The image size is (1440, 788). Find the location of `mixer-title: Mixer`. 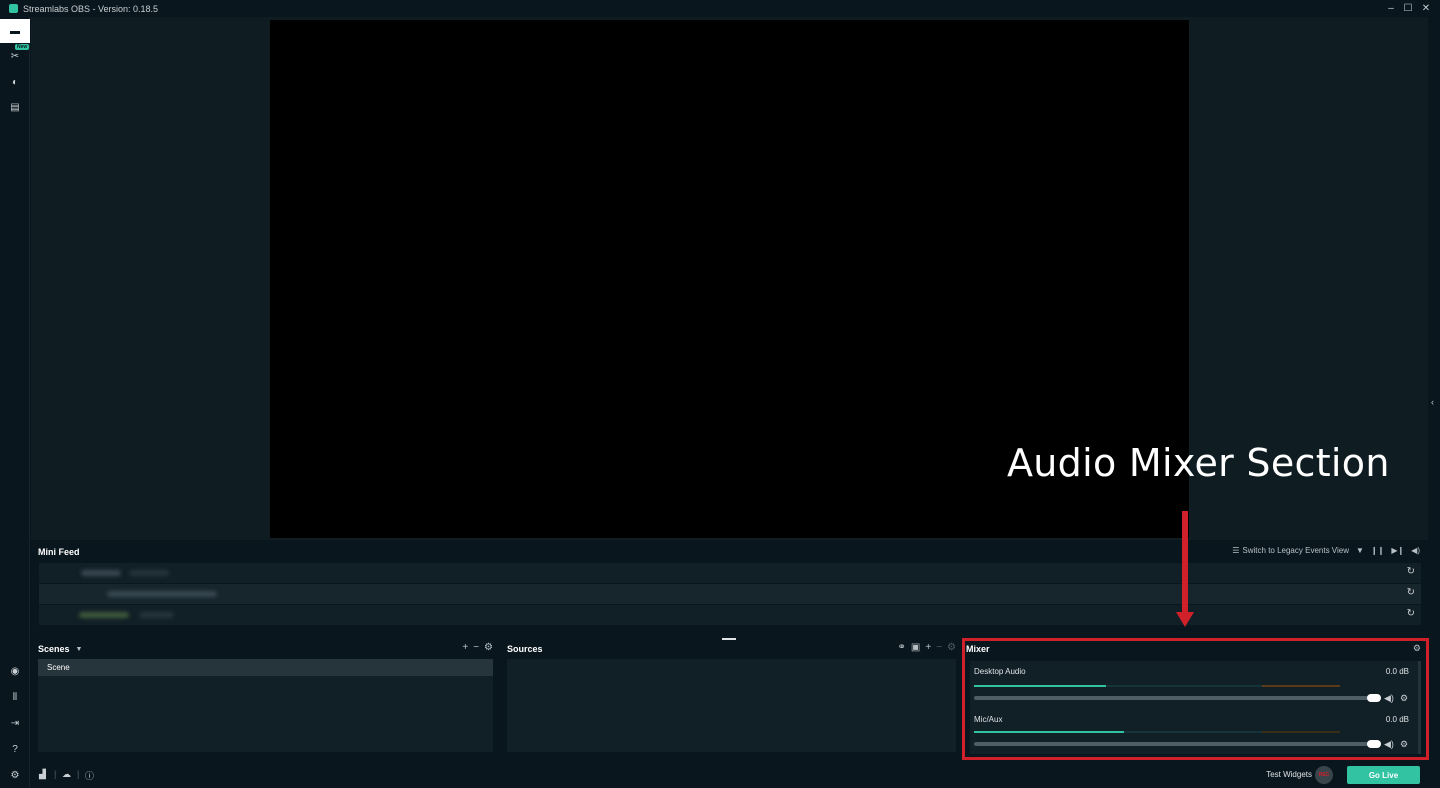

mixer-title: Mixer is located at coordinates (978, 649).